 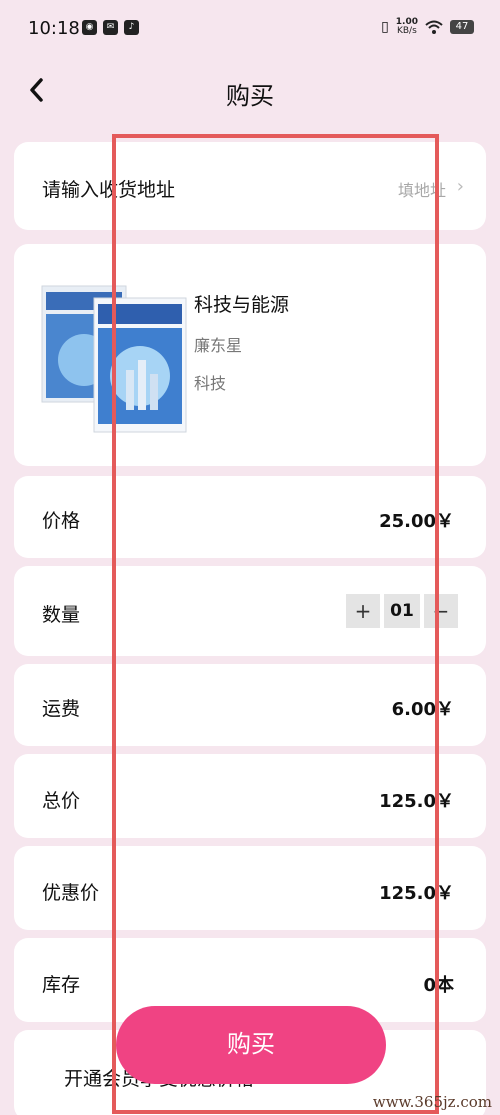 I want to click on discount-label: 优惠价, so click(x=71, y=893).